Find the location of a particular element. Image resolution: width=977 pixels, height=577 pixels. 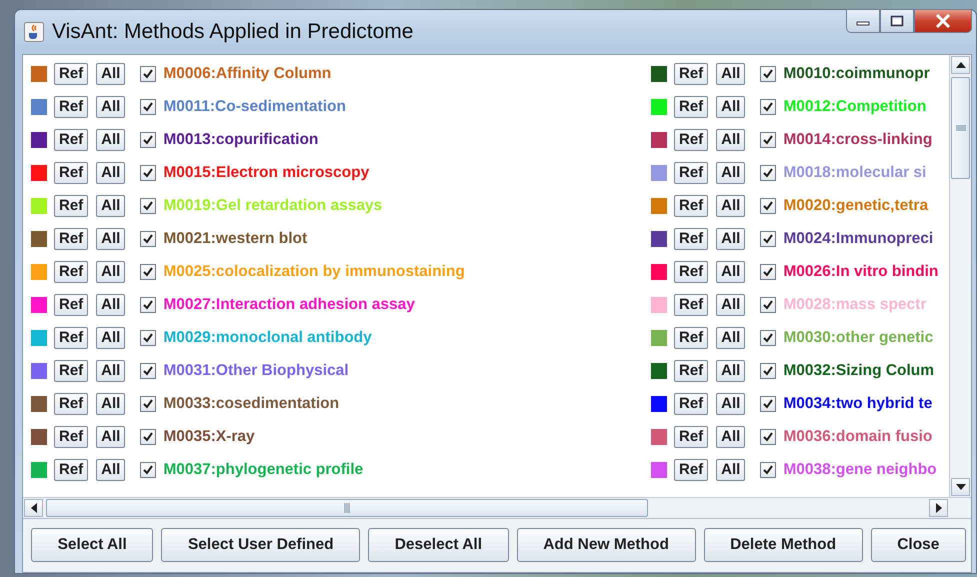

close-button is located at coordinates (943, 21).